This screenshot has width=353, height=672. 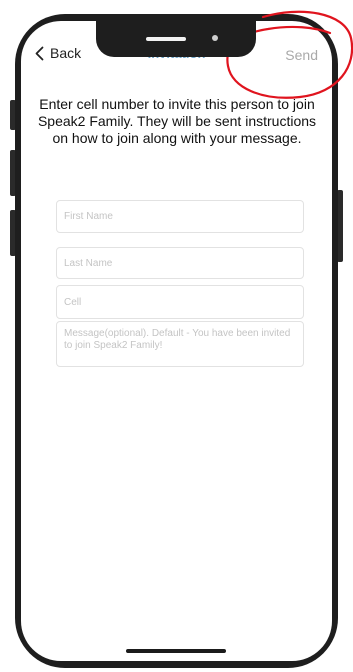 What do you see at coordinates (166, 39) in the screenshot?
I see `speaker-grille` at bounding box center [166, 39].